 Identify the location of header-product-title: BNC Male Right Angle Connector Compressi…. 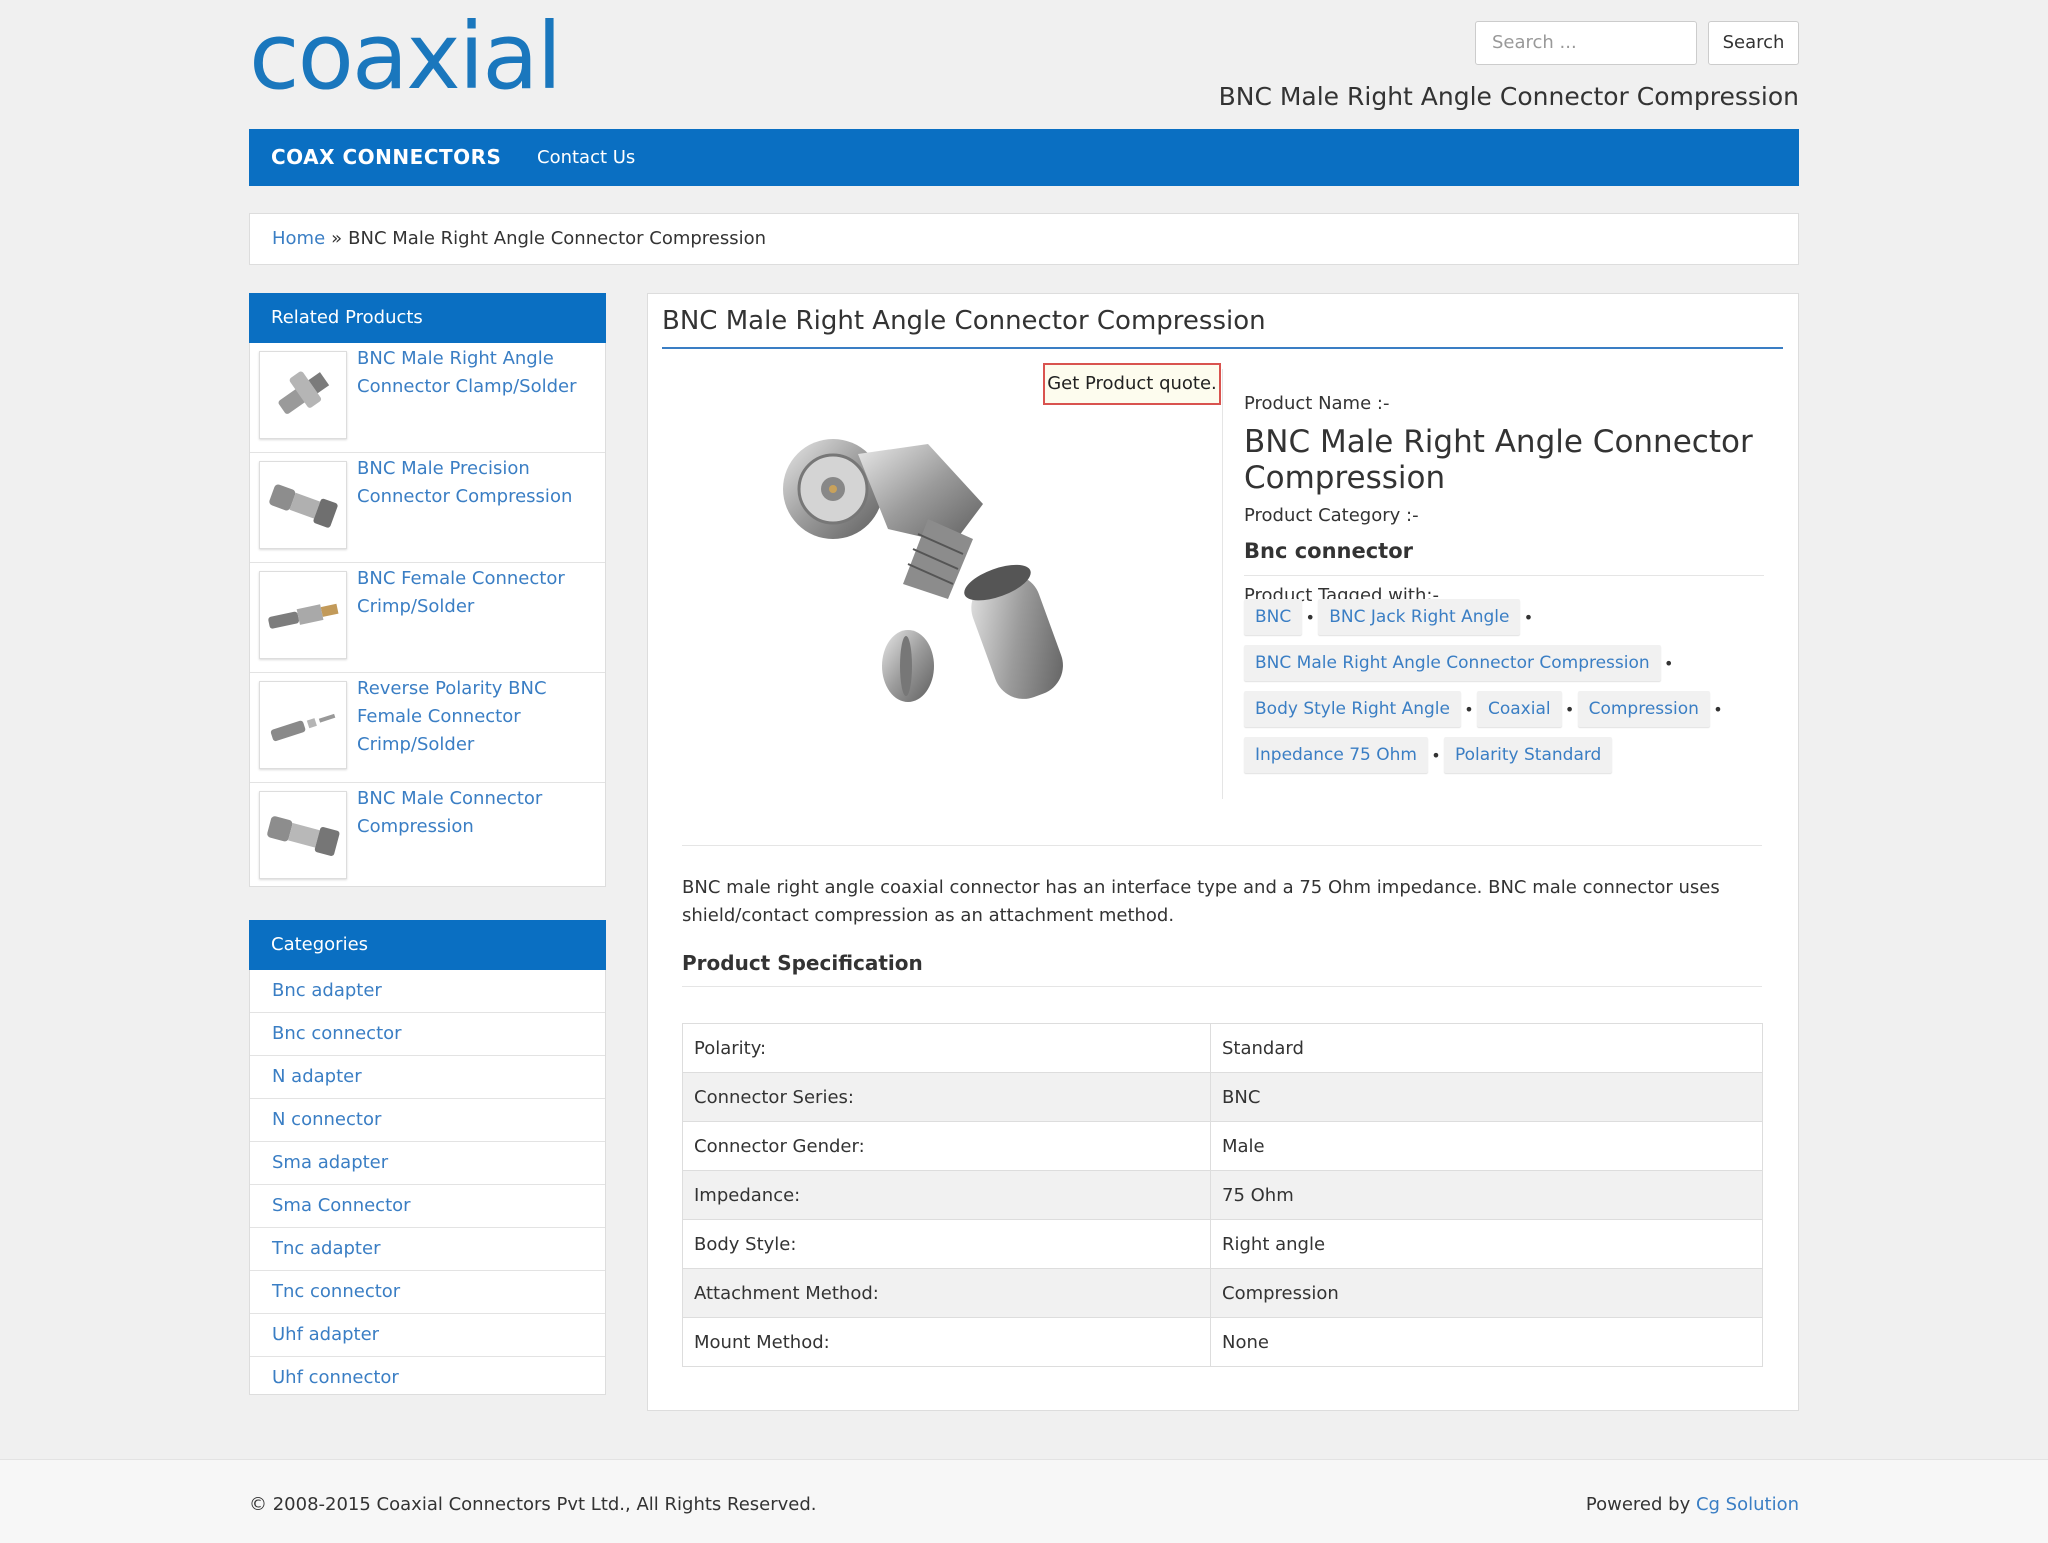
(1508, 96).